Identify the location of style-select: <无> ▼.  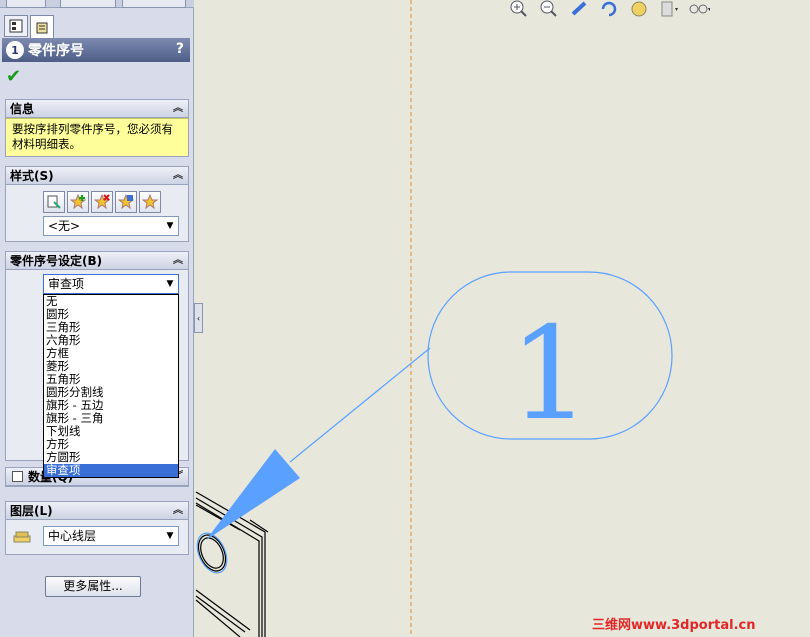
(111, 226).